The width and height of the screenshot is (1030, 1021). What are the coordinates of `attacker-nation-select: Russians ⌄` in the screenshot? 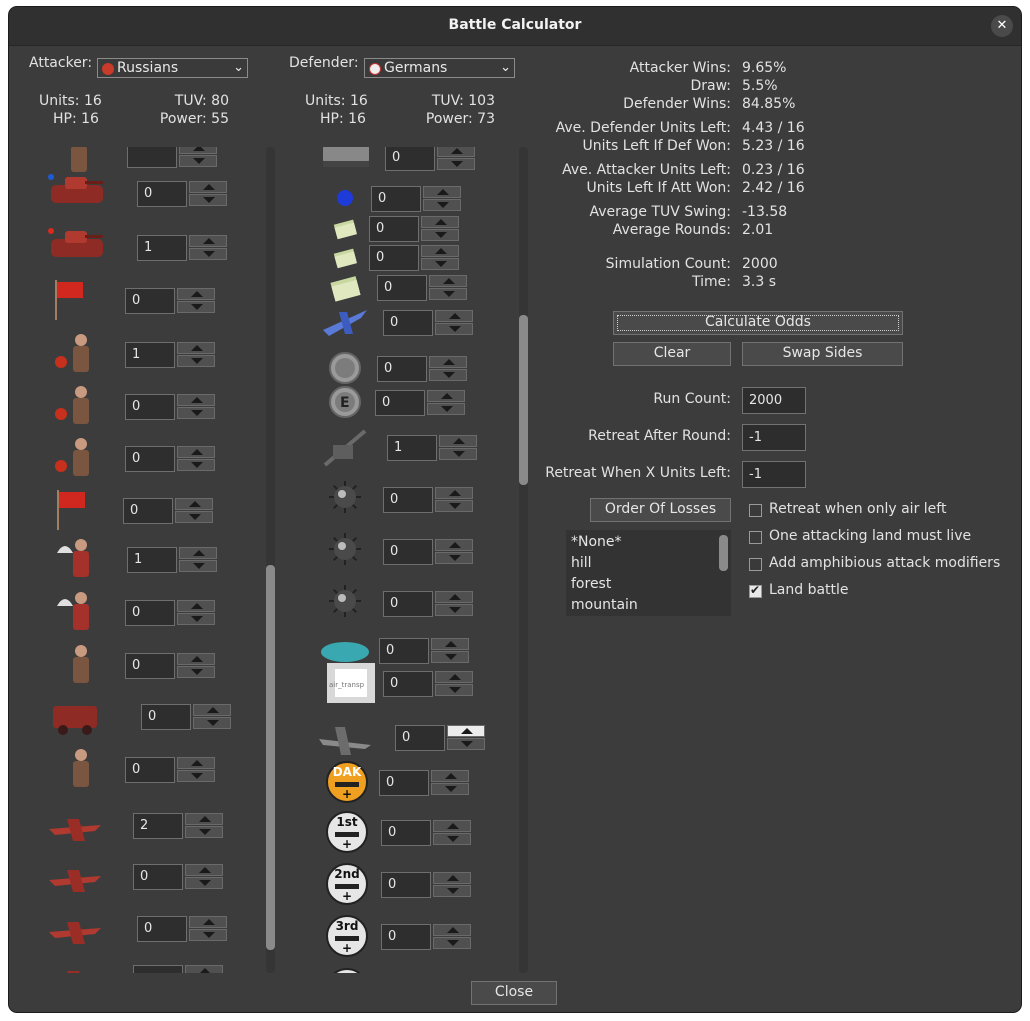 It's located at (172, 68).